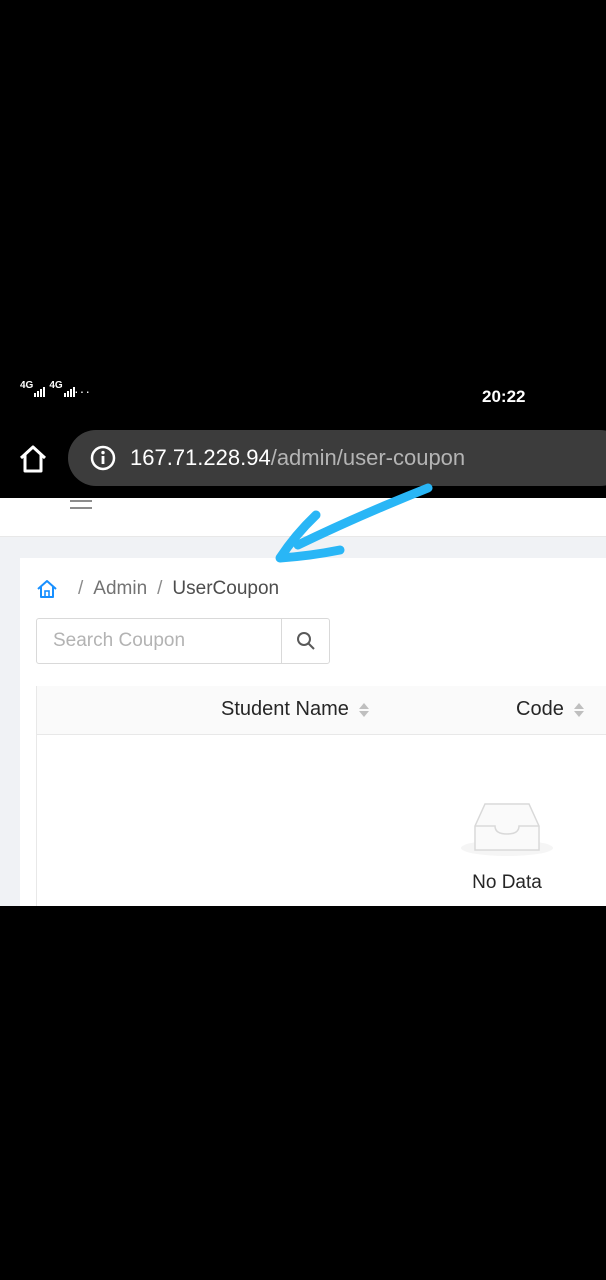 The image size is (606, 1280). I want to click on search-box, so click(183, 641).